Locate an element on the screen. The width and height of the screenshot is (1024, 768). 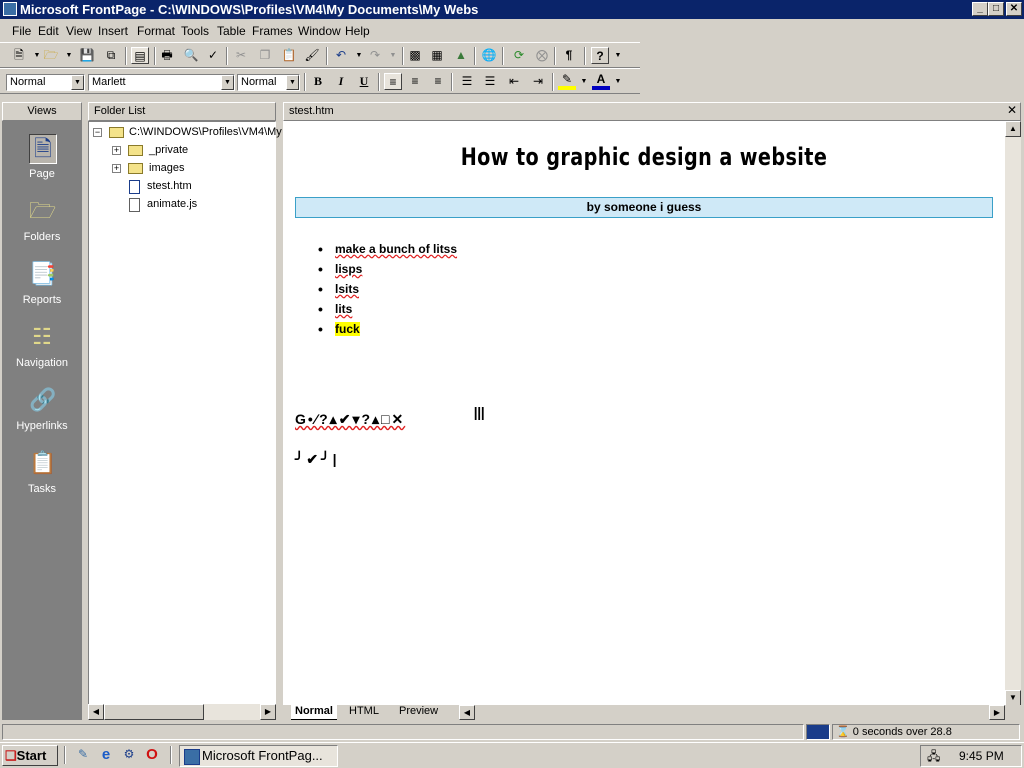
menu-frames: Frames is located at coordinates (272, 31).